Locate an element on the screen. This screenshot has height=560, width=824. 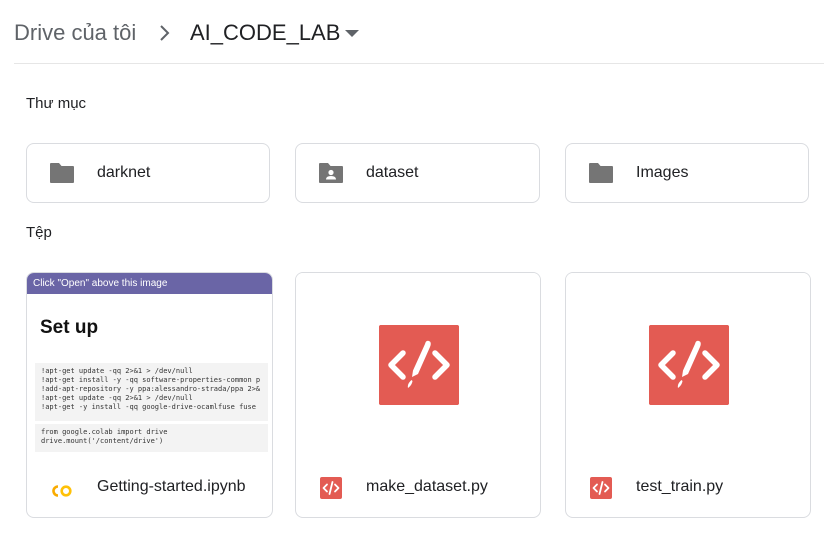
folder-card-images: Images is located at coordinates (687, 173).